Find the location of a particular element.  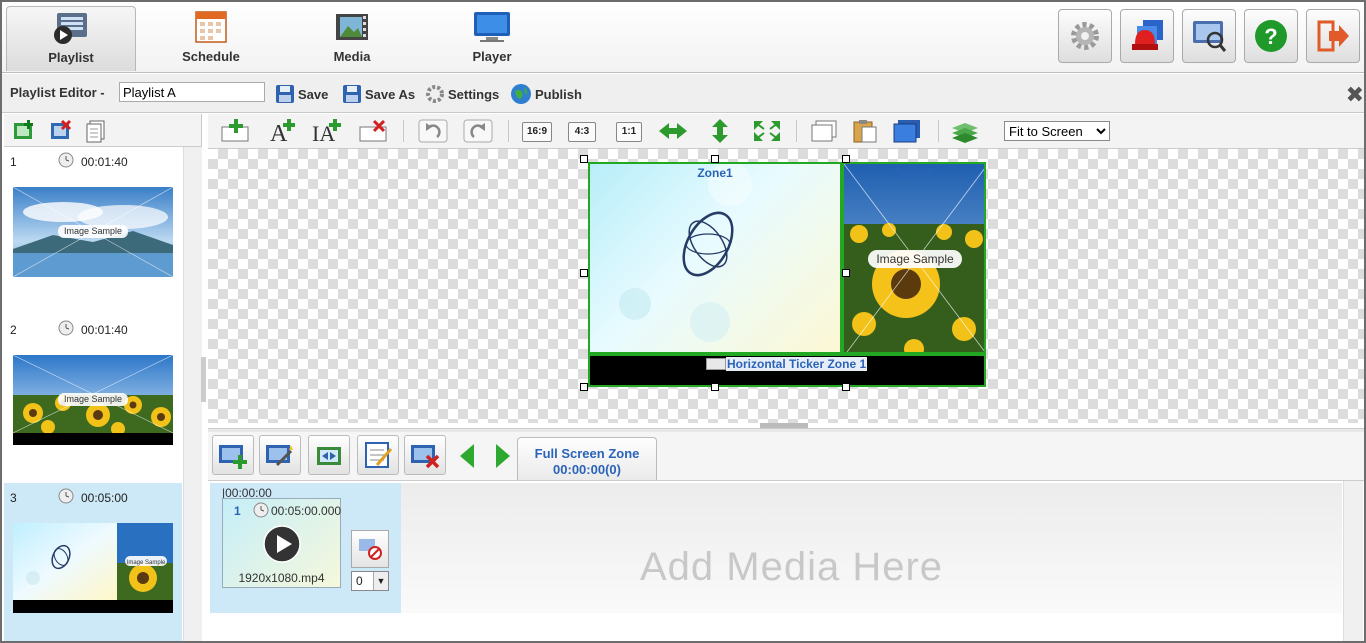

undo-icon is located at coordinates (433, 131).